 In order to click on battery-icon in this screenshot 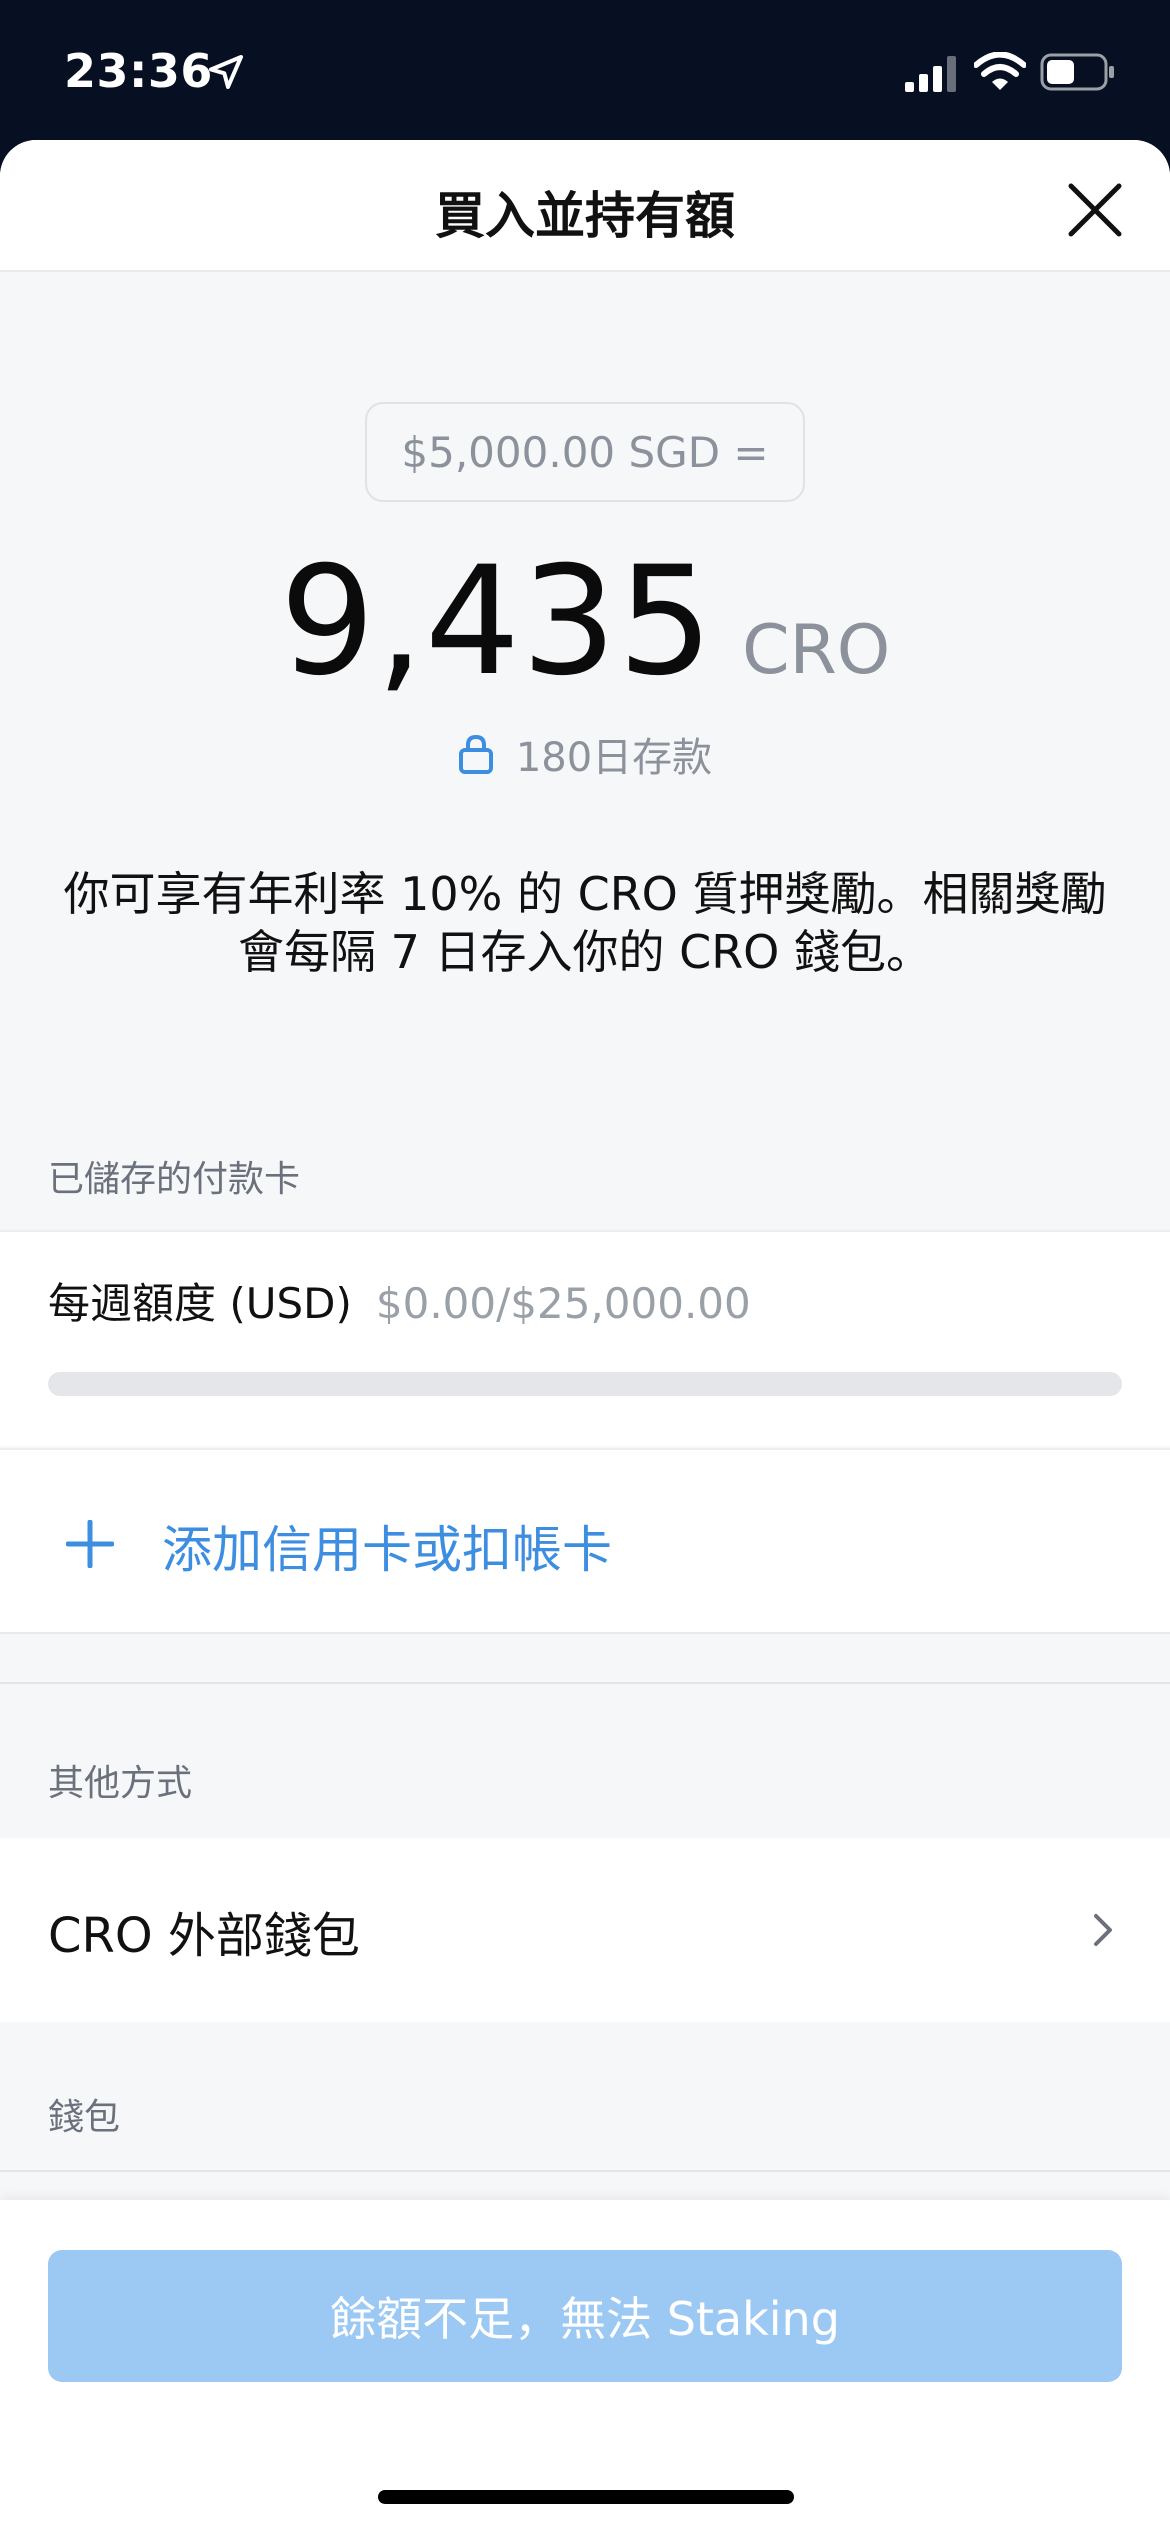, I will do `click(1077, 72)`.